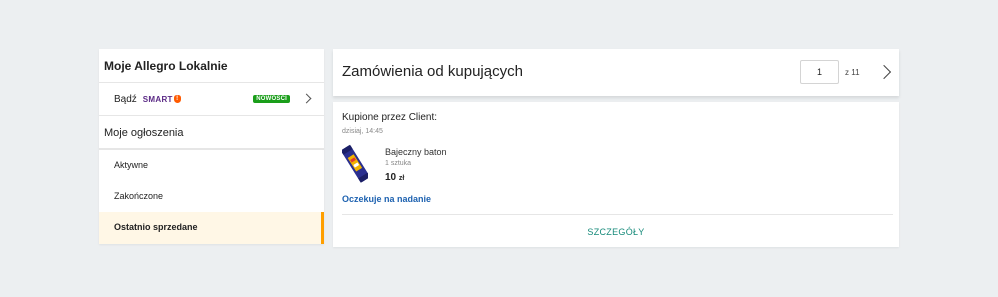  What do you see at coordinates (211, 66) in the screenshot?
I see `sidebar-title: Moje Allegro Lokalnie` at bounding box center [211, 66].